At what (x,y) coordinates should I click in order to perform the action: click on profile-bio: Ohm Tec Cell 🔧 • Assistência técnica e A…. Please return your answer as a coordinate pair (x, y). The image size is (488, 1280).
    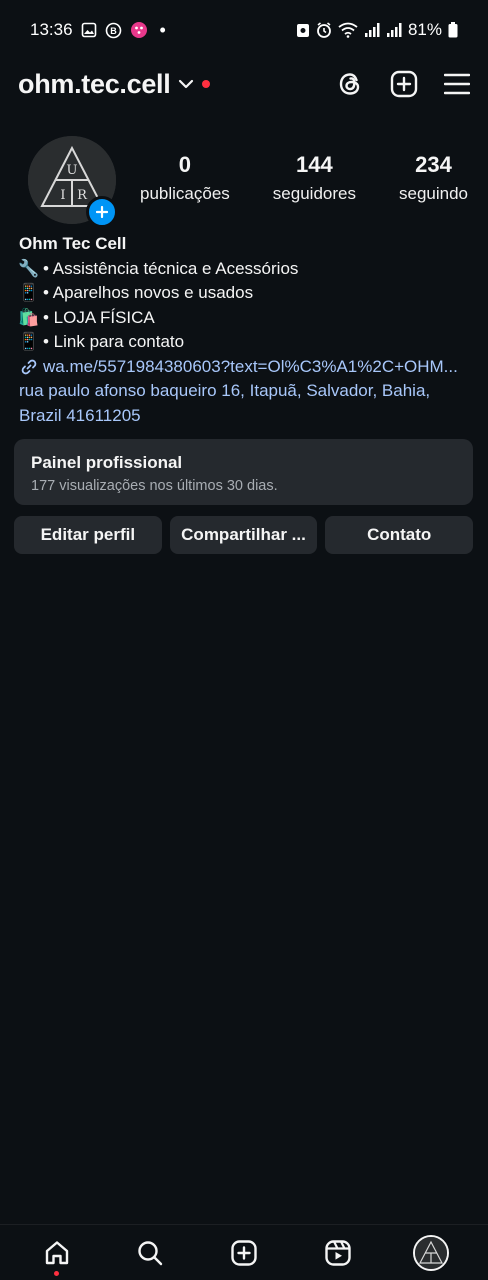
    Looking at the image, I should click on (245, 330).